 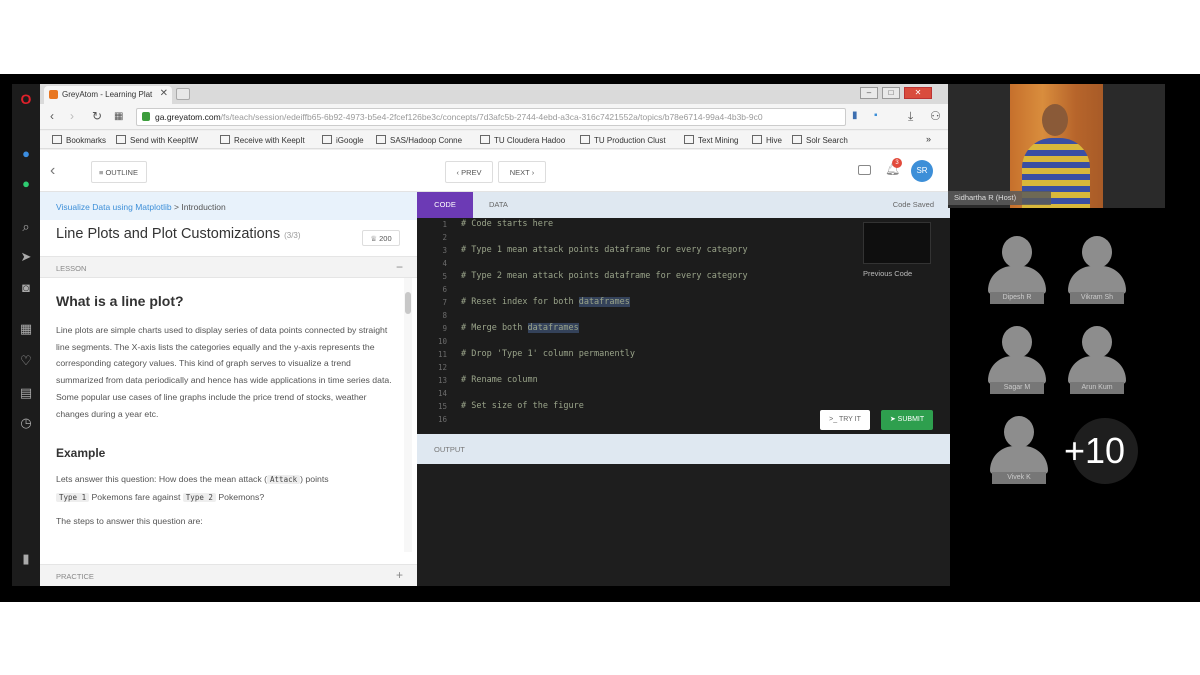 What do you see at coordinates (228, 267) in the screenshot?
I see `lesson-section-bar: LESSON −` at bounding box center [228, 267].